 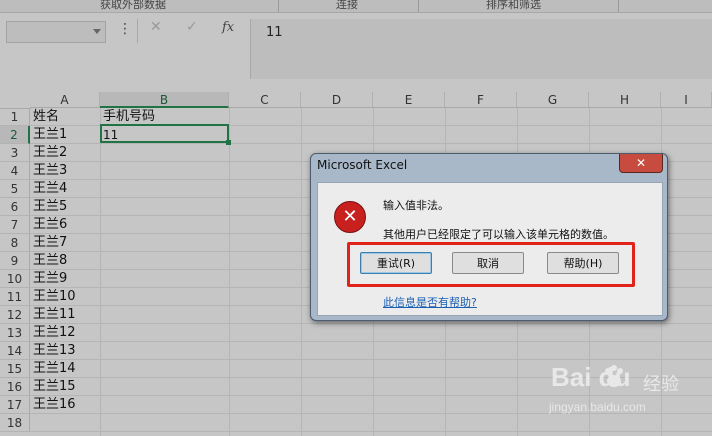 What do you see at coordinates (54, 387) in the screenshot?
I see `cell-a16: 王兰15` at bounding box center [54, 387].